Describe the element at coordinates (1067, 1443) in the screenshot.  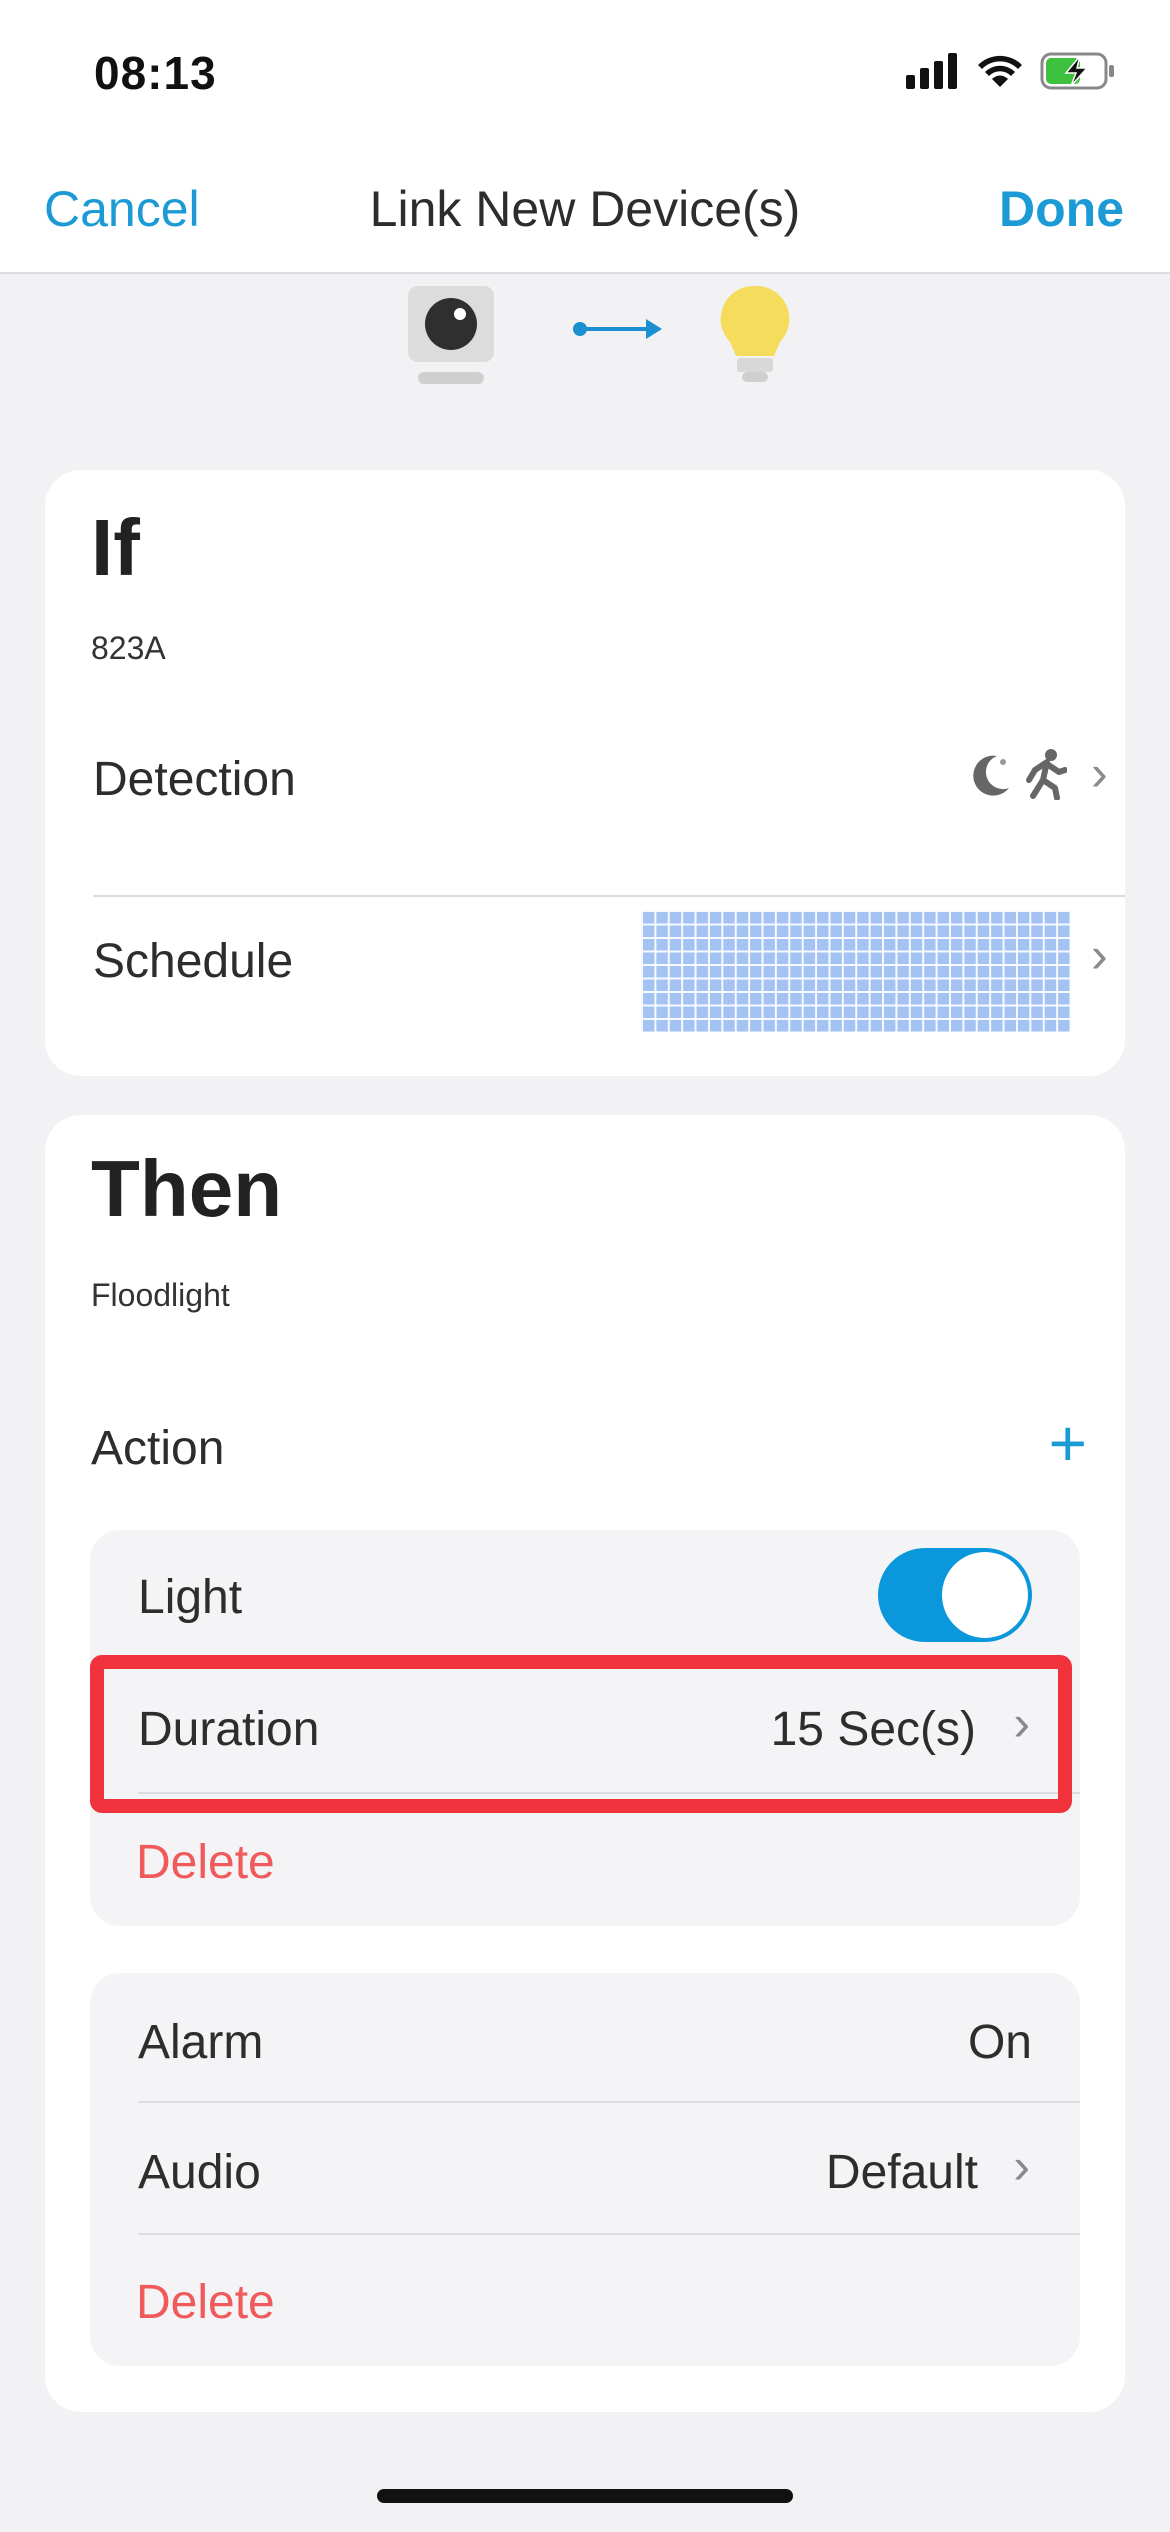
I see `plus-icon: +` at that location.